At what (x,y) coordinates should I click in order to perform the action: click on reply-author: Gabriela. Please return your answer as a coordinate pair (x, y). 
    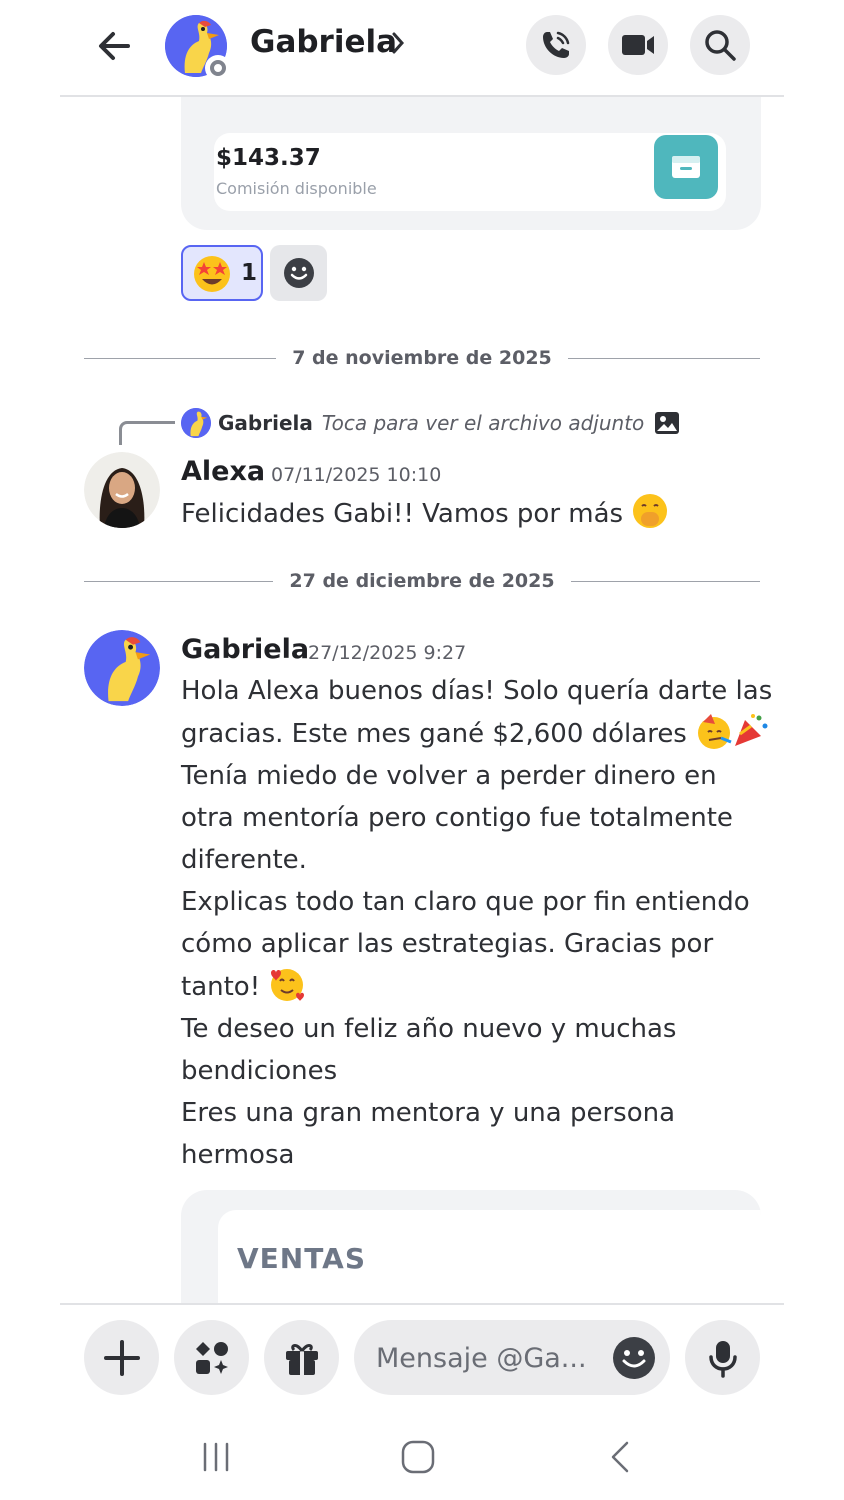
    Looking at the image, I should click on (265, 423).